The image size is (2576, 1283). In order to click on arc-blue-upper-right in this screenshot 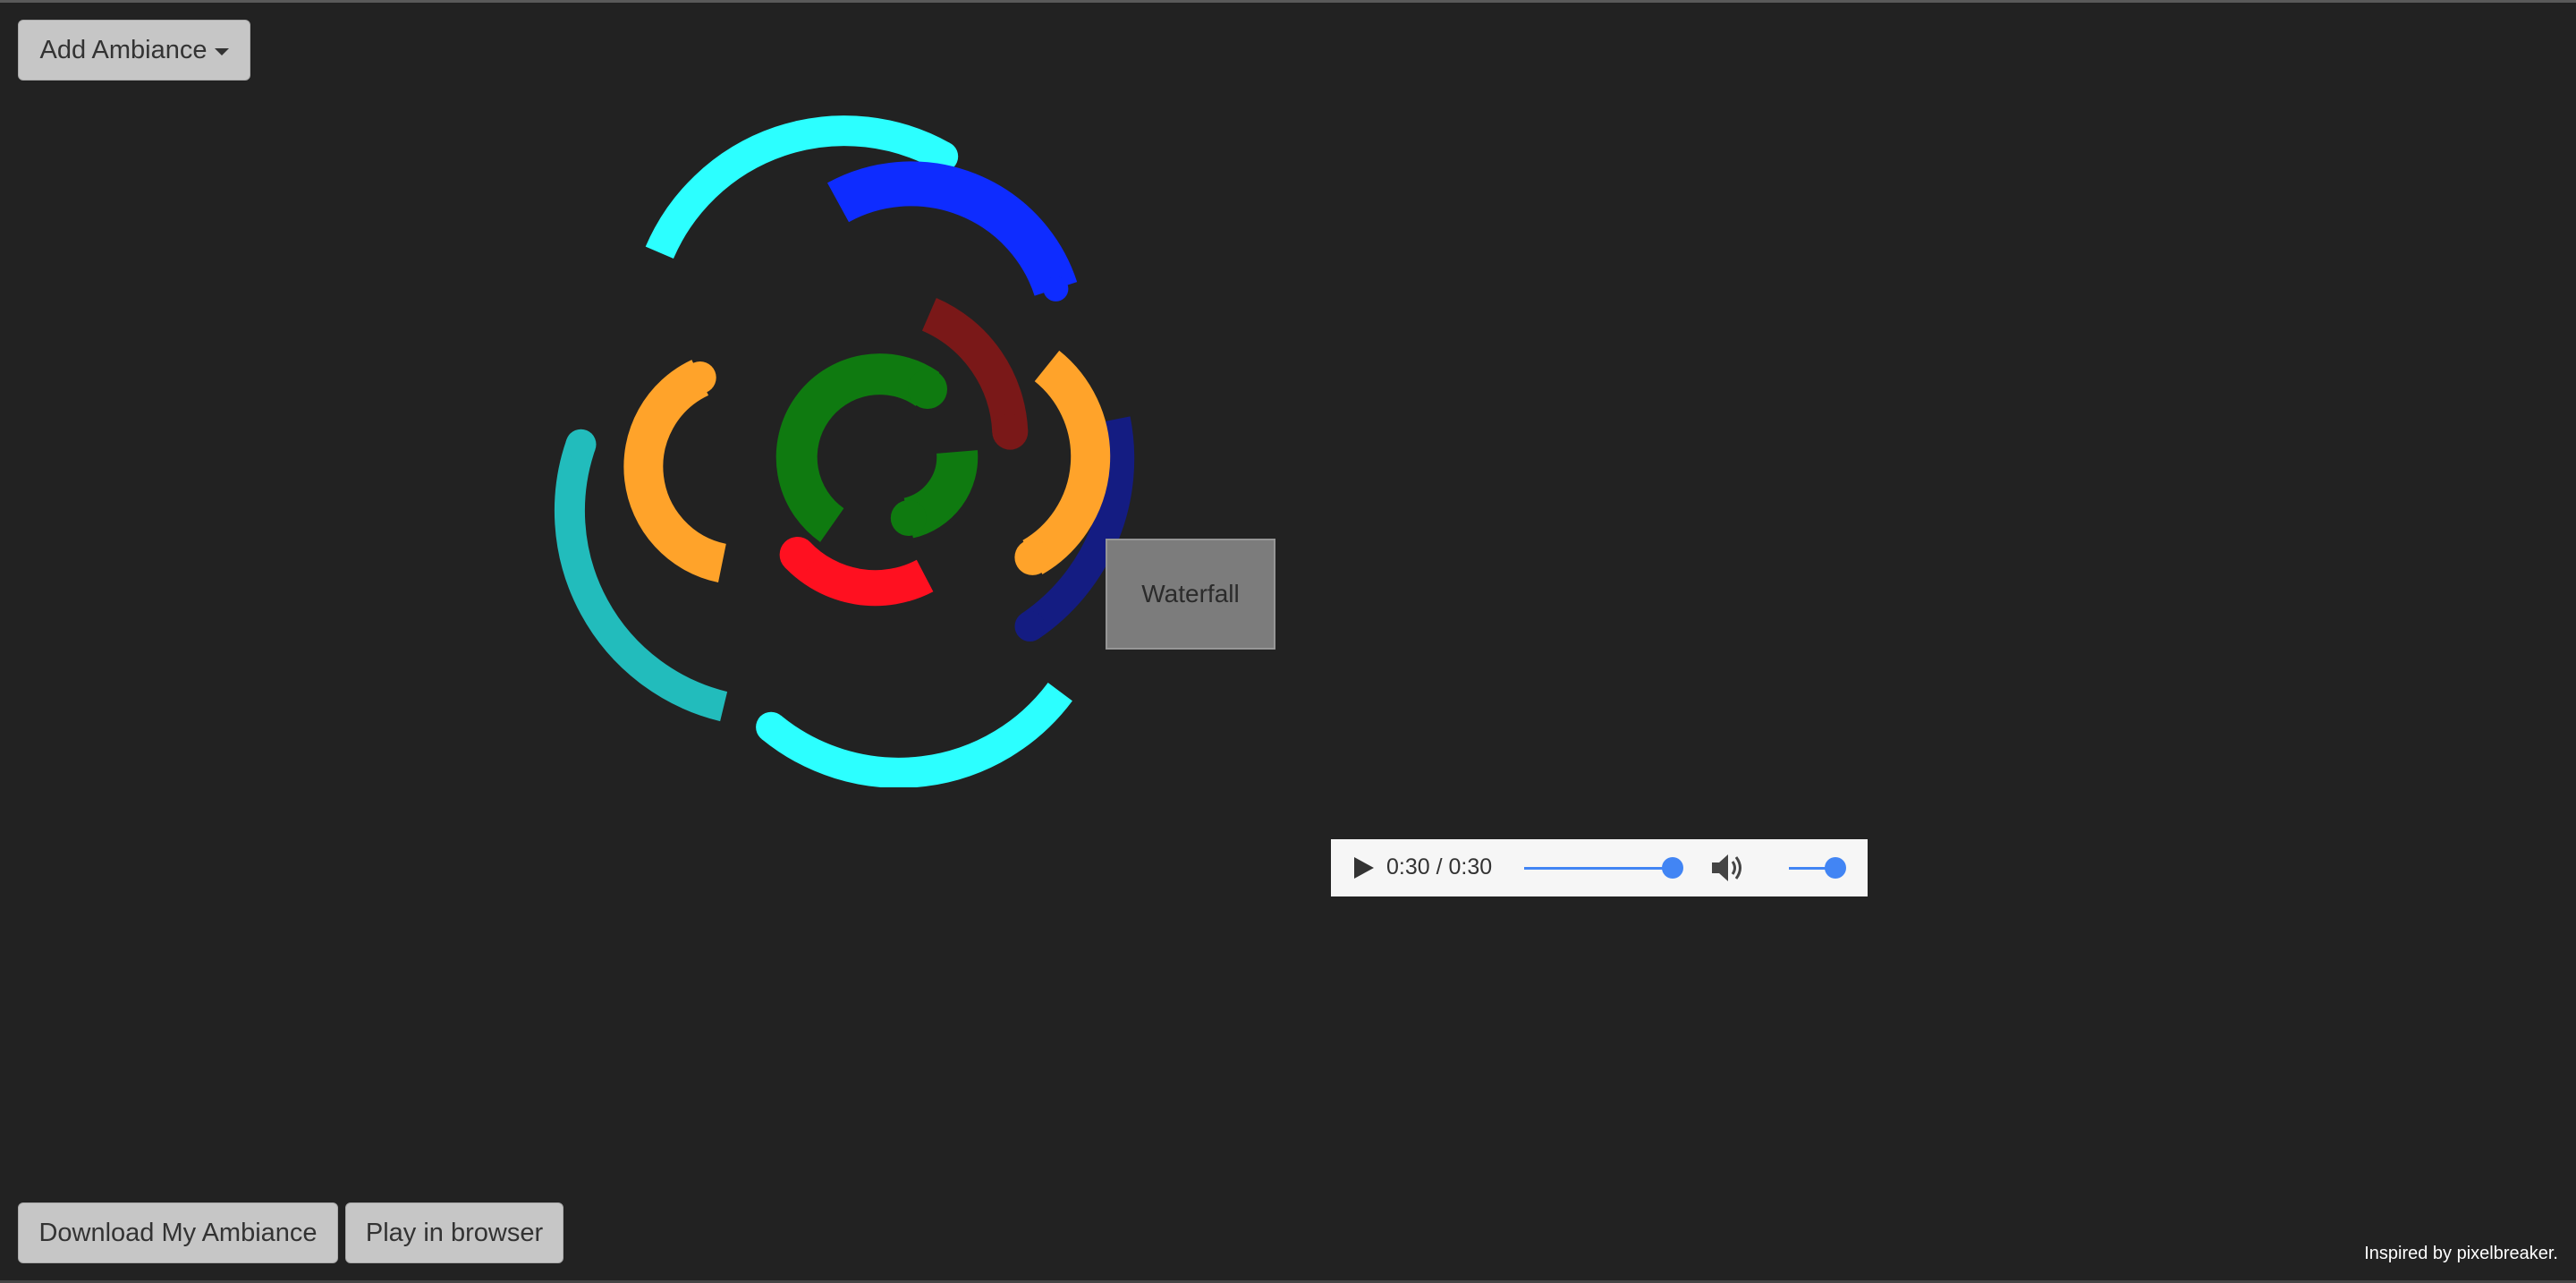, I will do `click(952, 229)`.